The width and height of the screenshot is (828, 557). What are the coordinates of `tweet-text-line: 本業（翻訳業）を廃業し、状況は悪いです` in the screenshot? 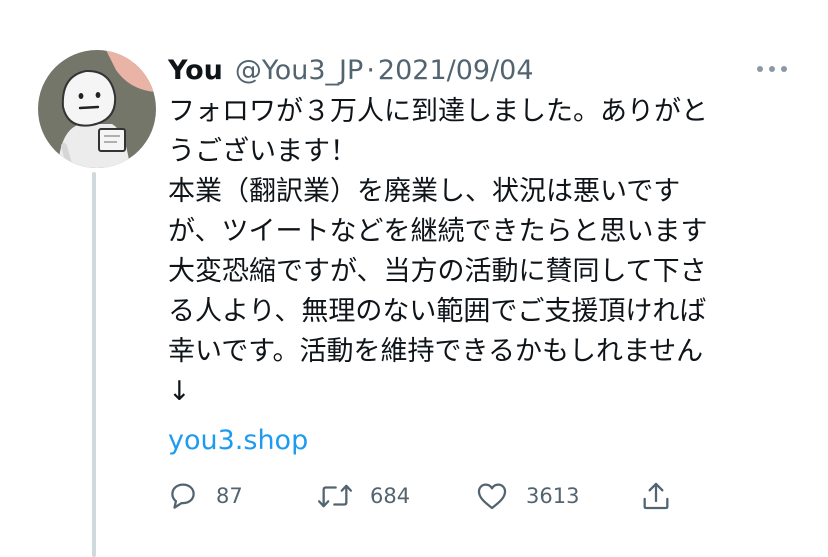 It's located at (424, 191).